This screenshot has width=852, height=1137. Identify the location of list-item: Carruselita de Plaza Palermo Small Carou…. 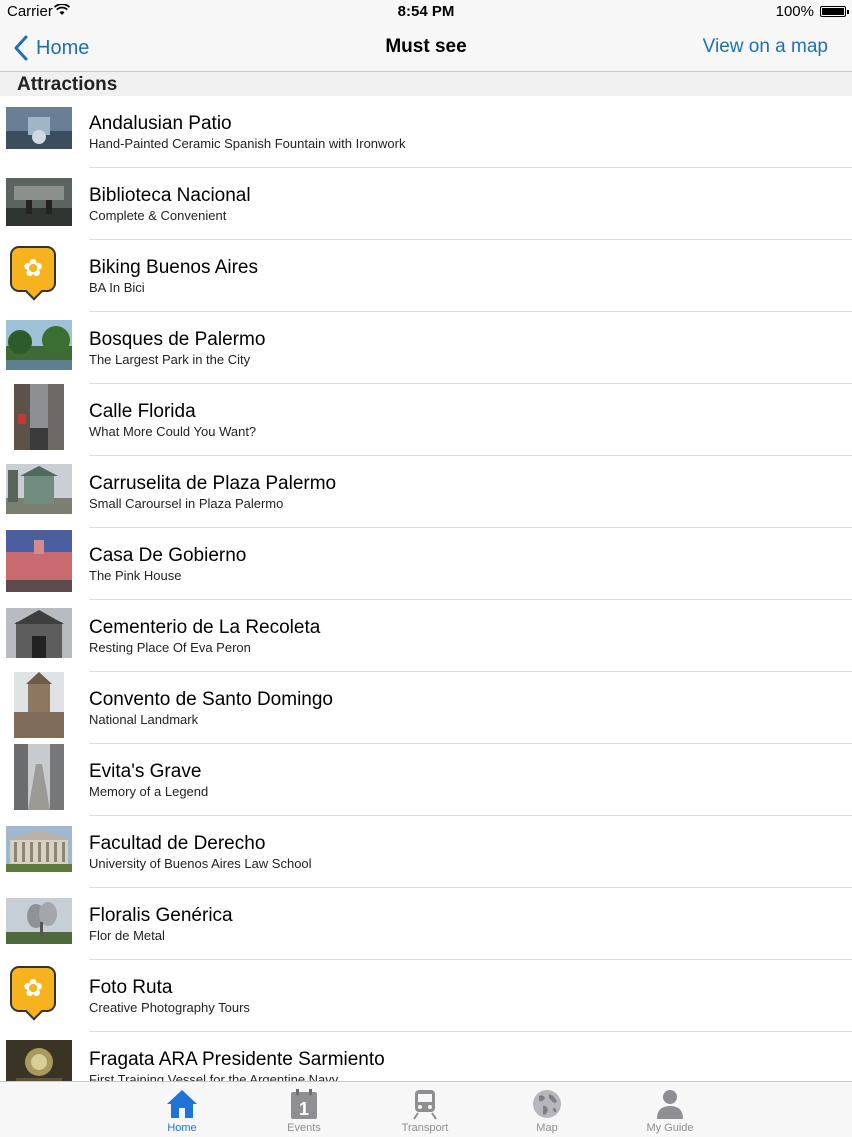
(426, 492).